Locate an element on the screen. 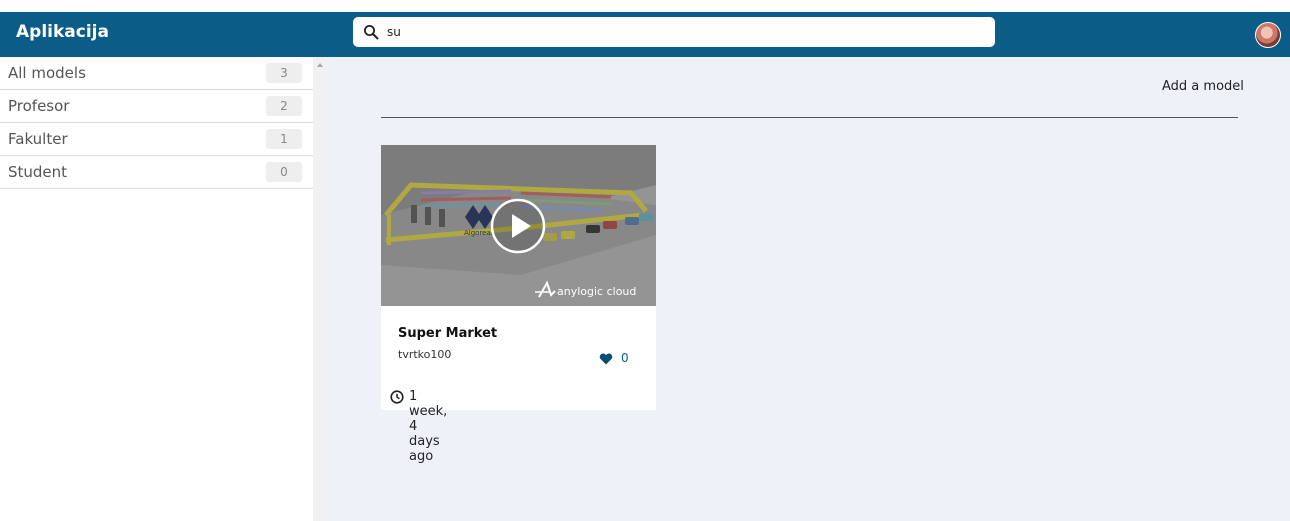 The image size is (1290, 521). thumbnail-image: Algoreal anylogic cloud is located at coordinates (518, 225).